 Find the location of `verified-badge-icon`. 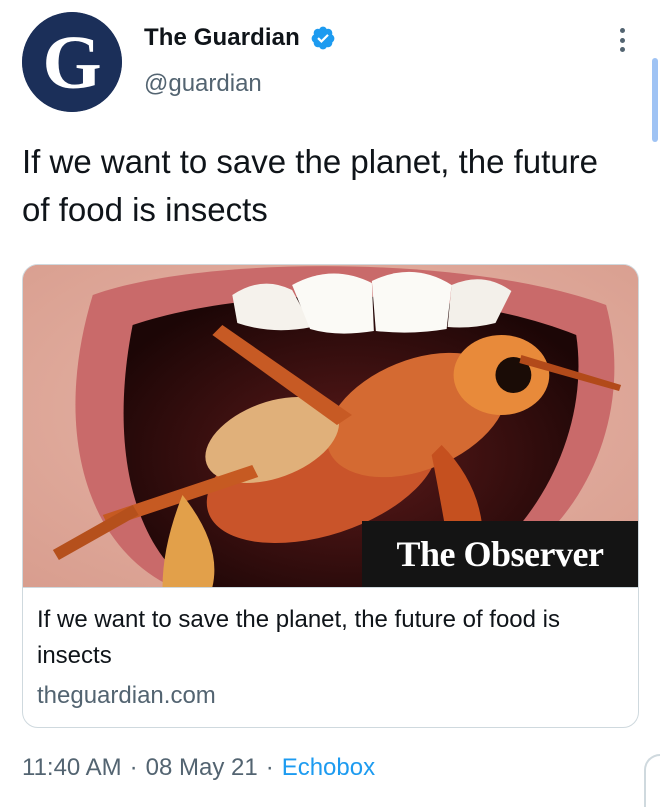

verified-badge-icon is located at coordinates (323, 38).